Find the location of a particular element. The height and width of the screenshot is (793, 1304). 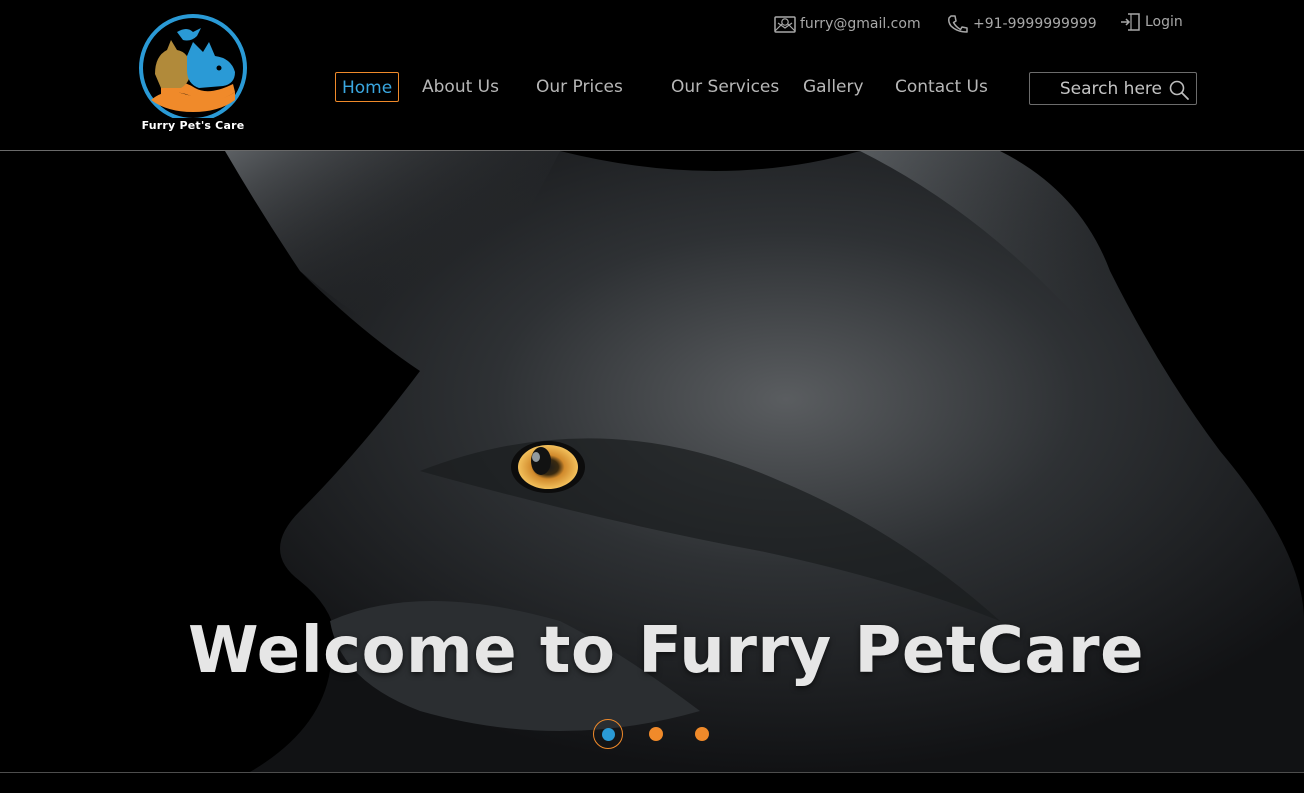

envelope-icon is located at coordinates (785, 24).